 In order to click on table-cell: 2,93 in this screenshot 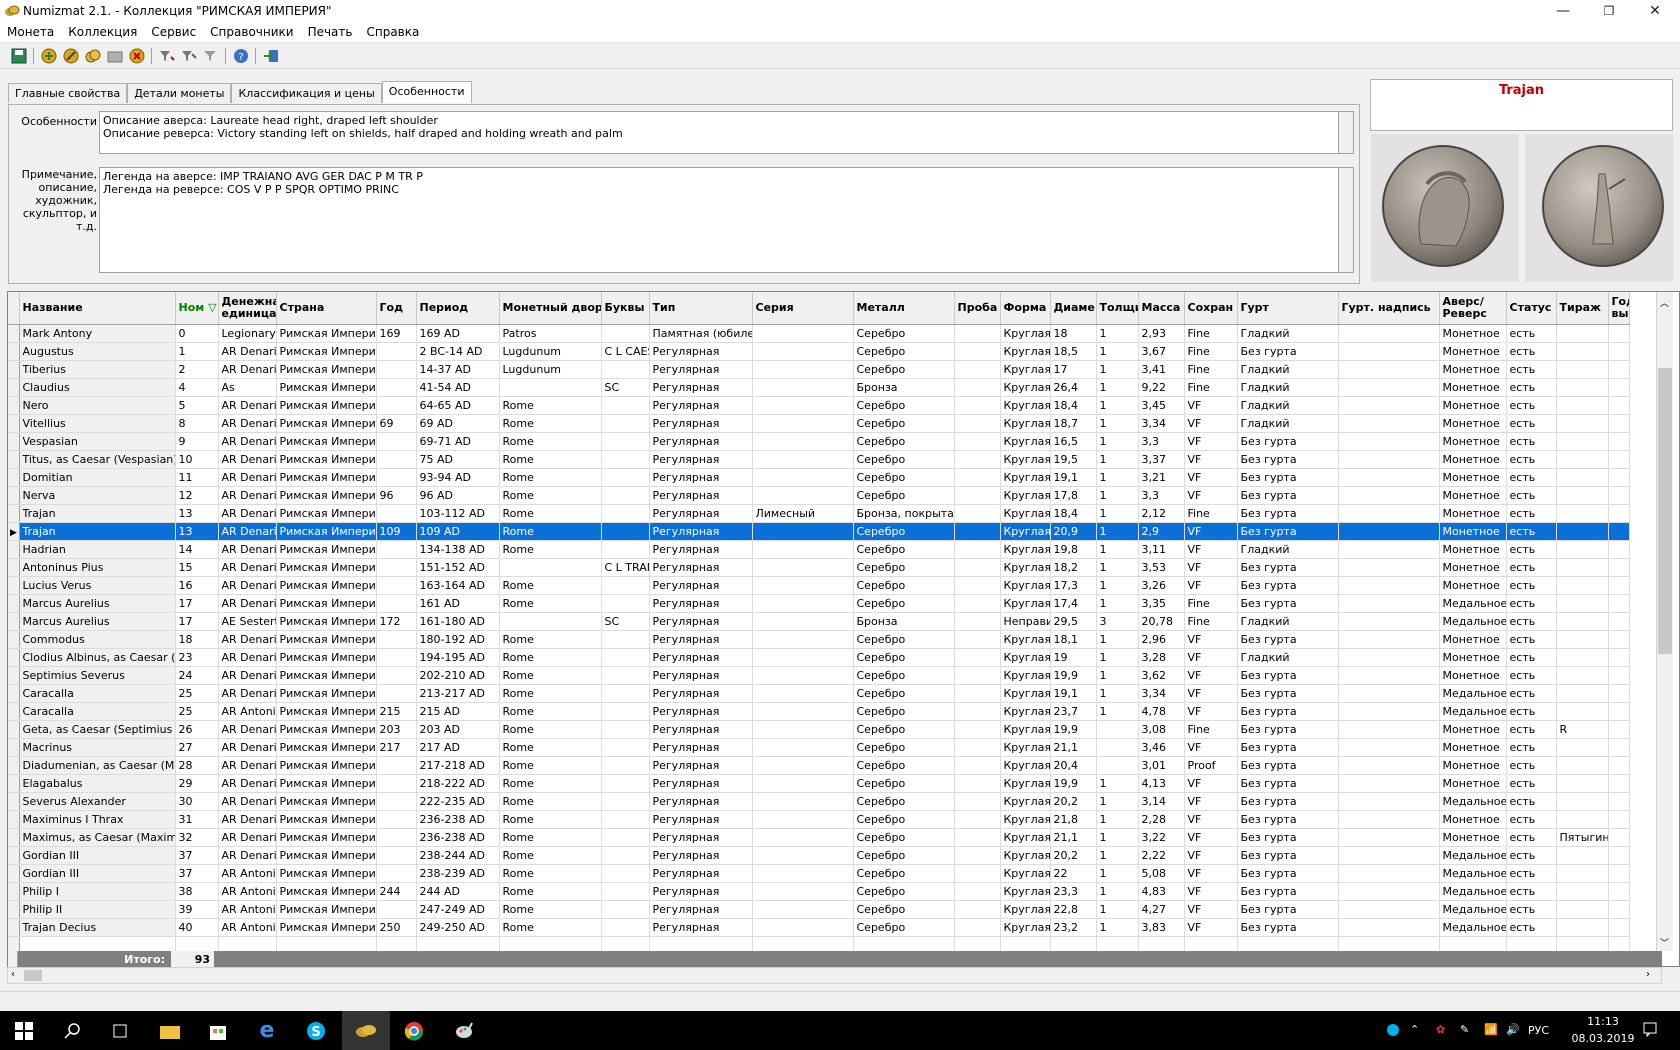, I will do `click(1161, 333)`.